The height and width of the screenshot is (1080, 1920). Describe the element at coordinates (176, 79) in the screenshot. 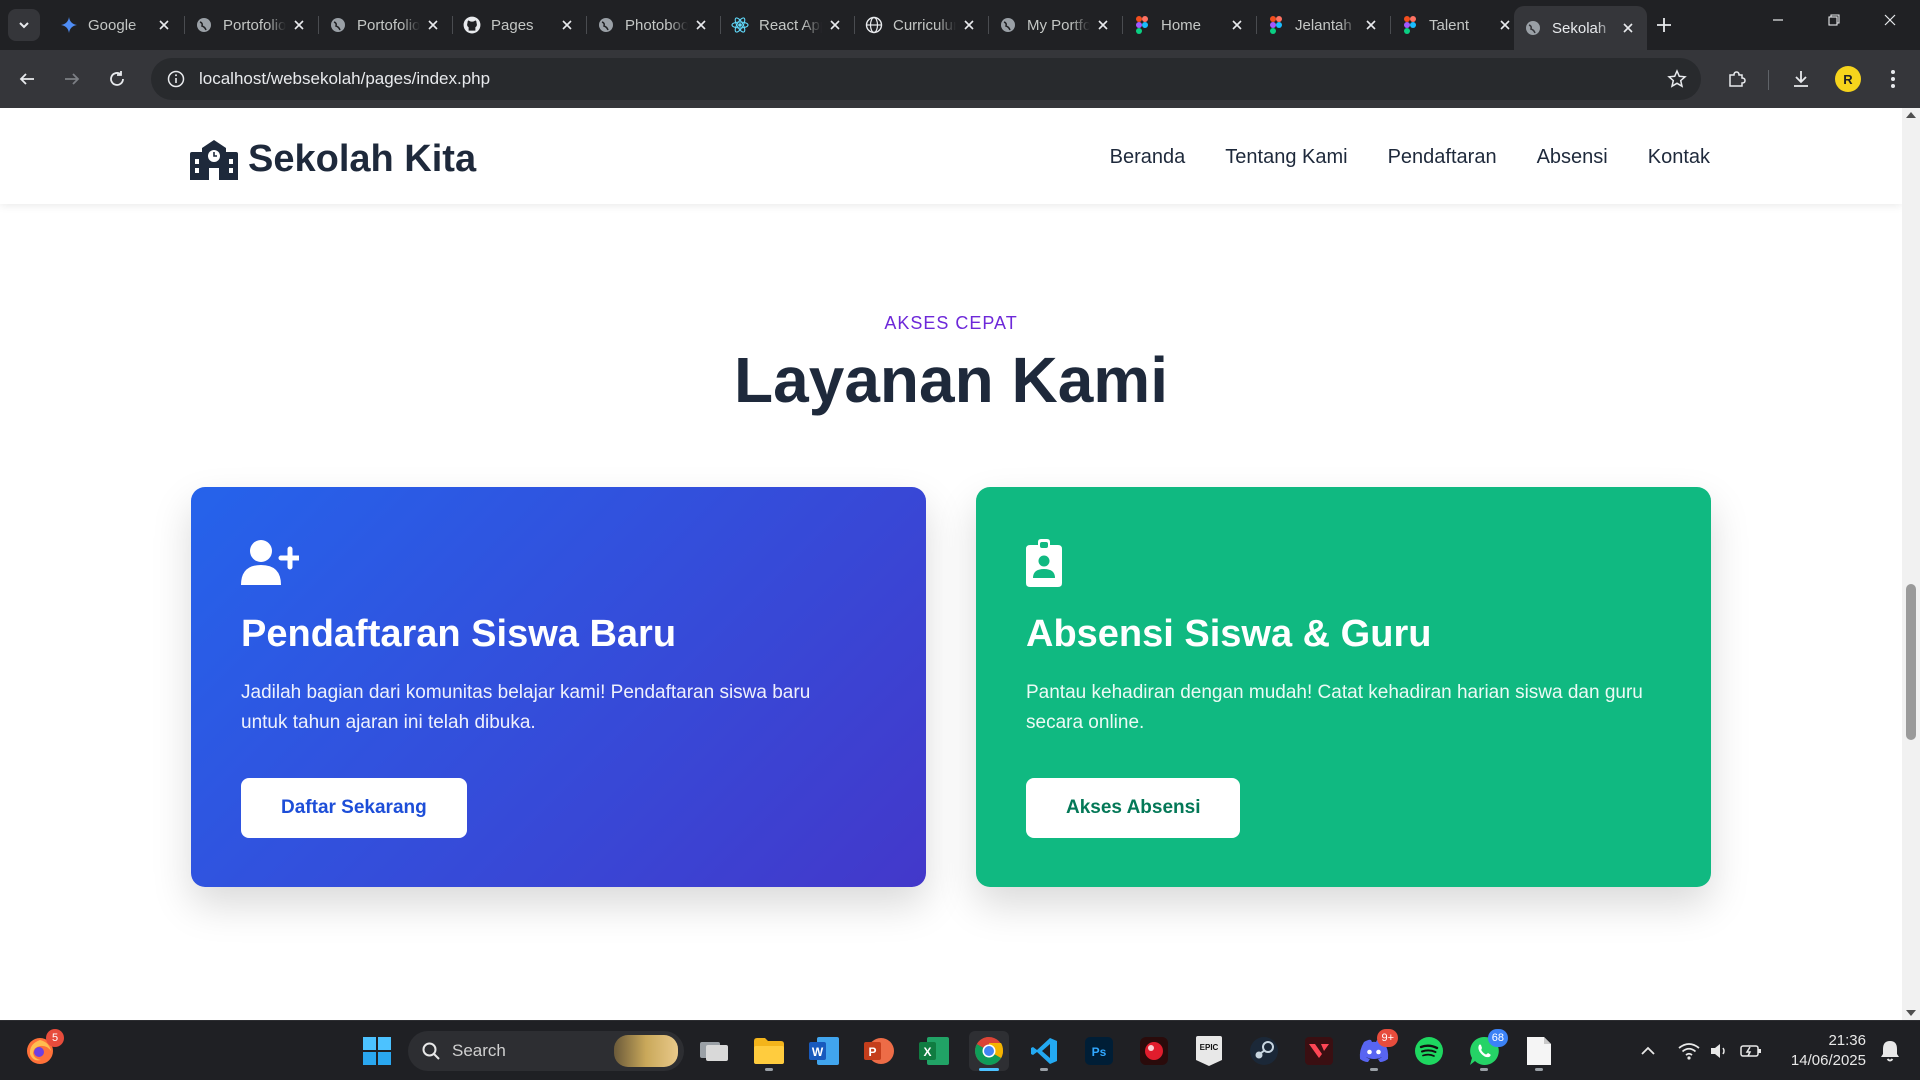

I see `site-info-icon` at that location.